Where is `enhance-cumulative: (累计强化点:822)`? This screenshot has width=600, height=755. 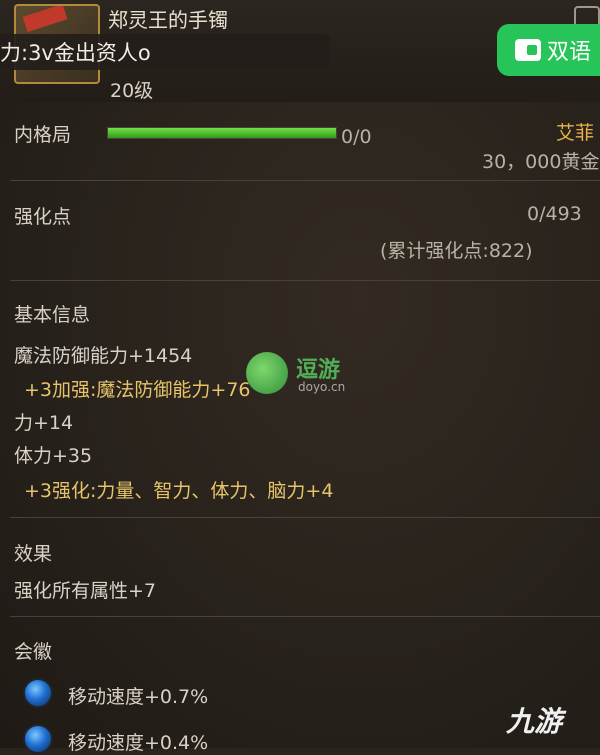 enhance-cumulative: (累计强化点:822) is located at coordinates (456, 251).